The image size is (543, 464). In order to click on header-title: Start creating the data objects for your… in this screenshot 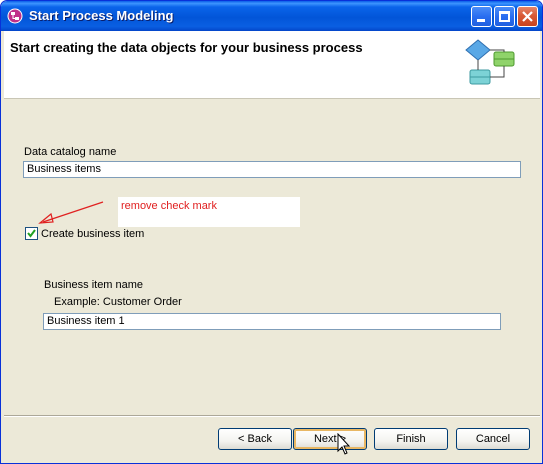, I will do `click(186, 47)`.